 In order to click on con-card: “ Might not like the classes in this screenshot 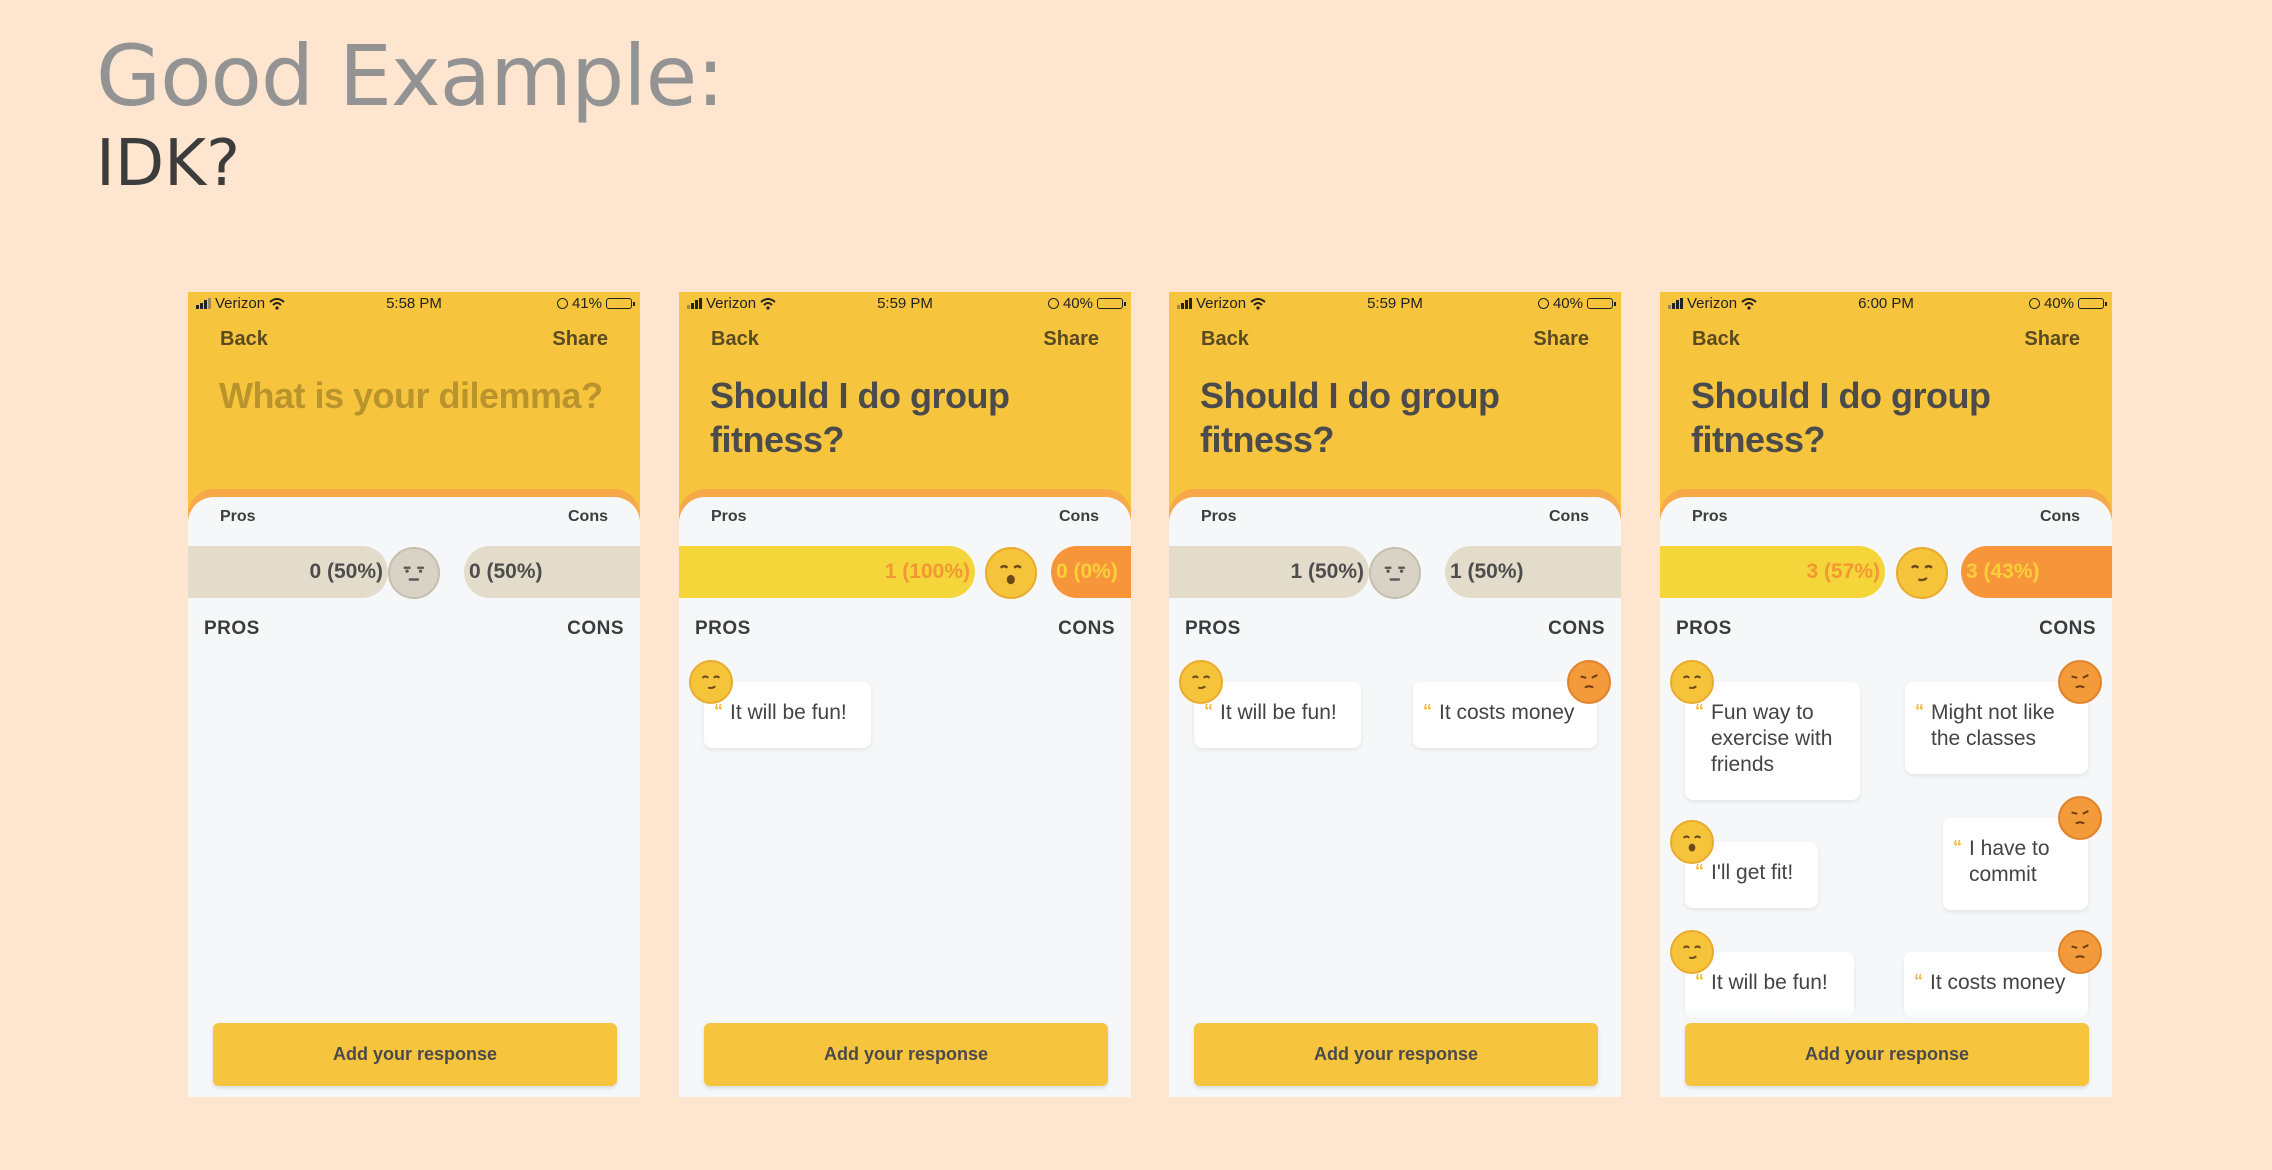, I will do `click(1996, 728)`.